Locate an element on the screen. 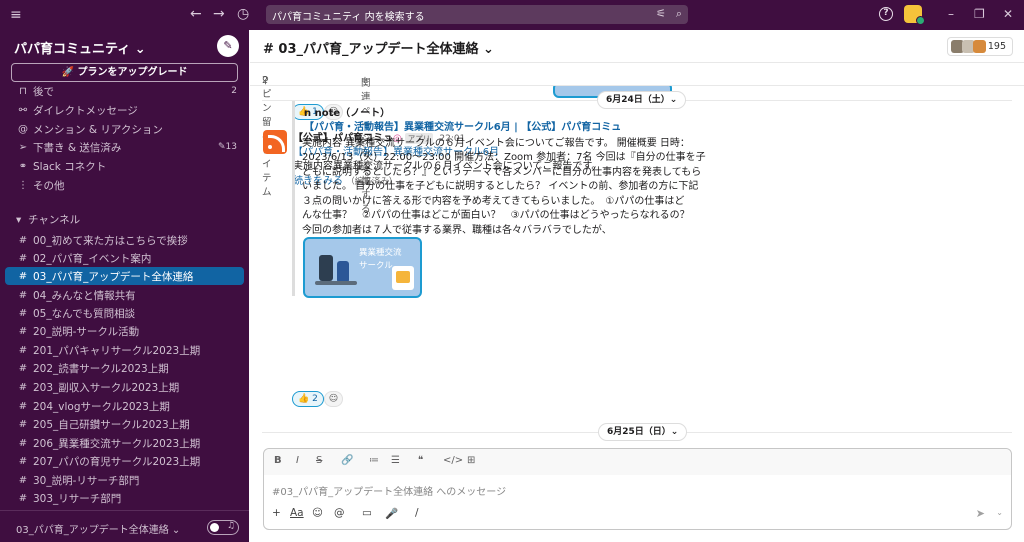 The width and height of the screenshot is (1024, 542). send-icon: ➤ is located at coordinates (980, 513).